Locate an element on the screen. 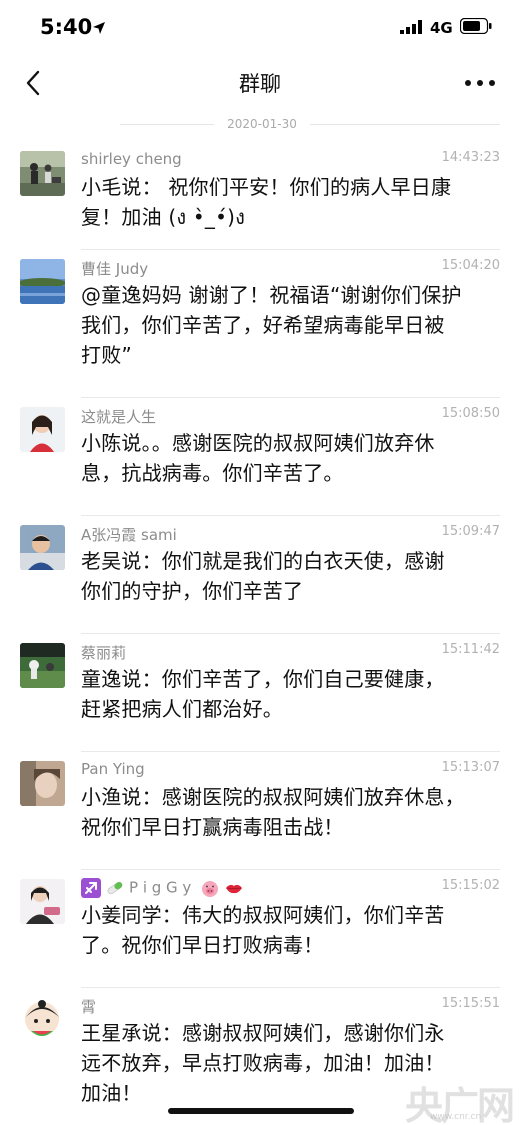 Image resolution: width=520 pixels, height=1125 pixels. sender-name: 曹佳 Judy is located at coordinates (115, 269).